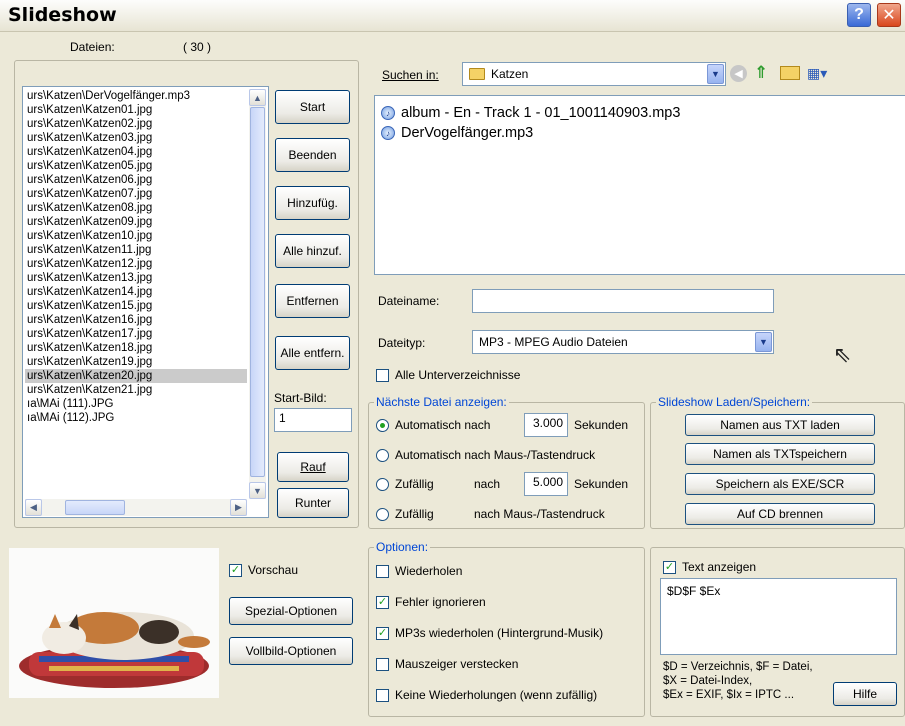 This screenshot has height=726, width=905. Describe the element at coordinates (136, 208) in the screenshot. I see `list-item: urs\Katzen\Katzen08.jpg` at that location.